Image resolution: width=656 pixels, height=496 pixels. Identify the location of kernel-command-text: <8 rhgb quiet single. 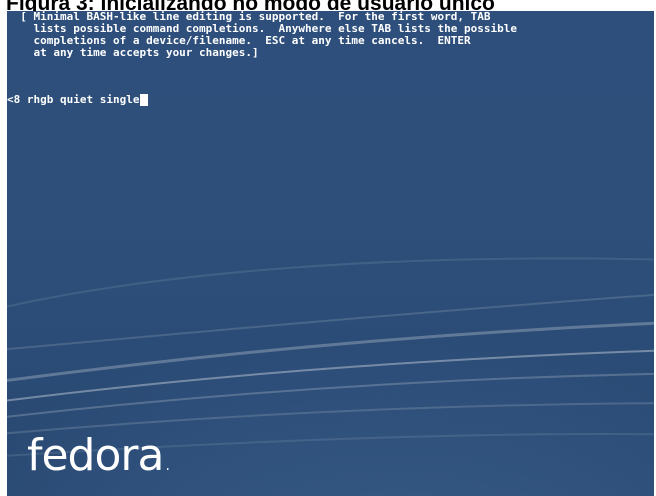
(73, 99).